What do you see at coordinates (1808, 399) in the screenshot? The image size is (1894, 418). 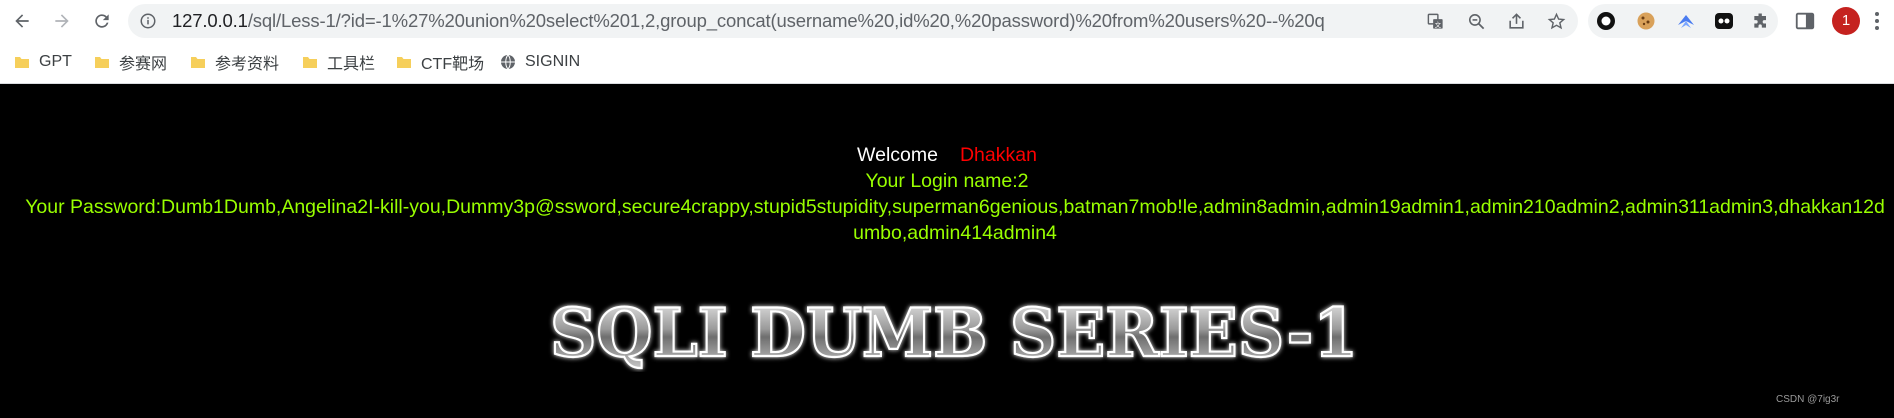 I see `credit-watermark: CSDN @7ig3r` at bounding box center [1808, 399].